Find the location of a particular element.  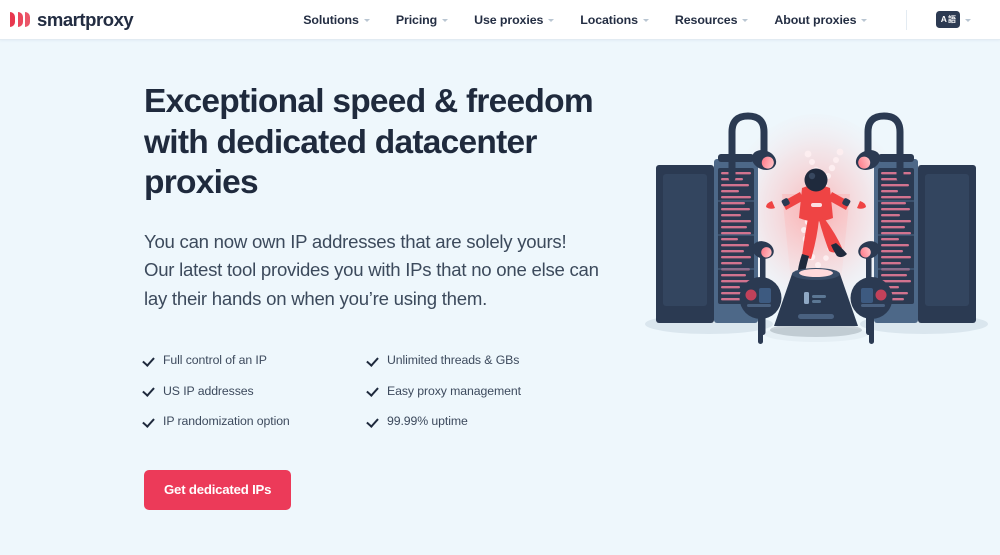

nav-item-label: Locations is located at coordinates (609, 19).